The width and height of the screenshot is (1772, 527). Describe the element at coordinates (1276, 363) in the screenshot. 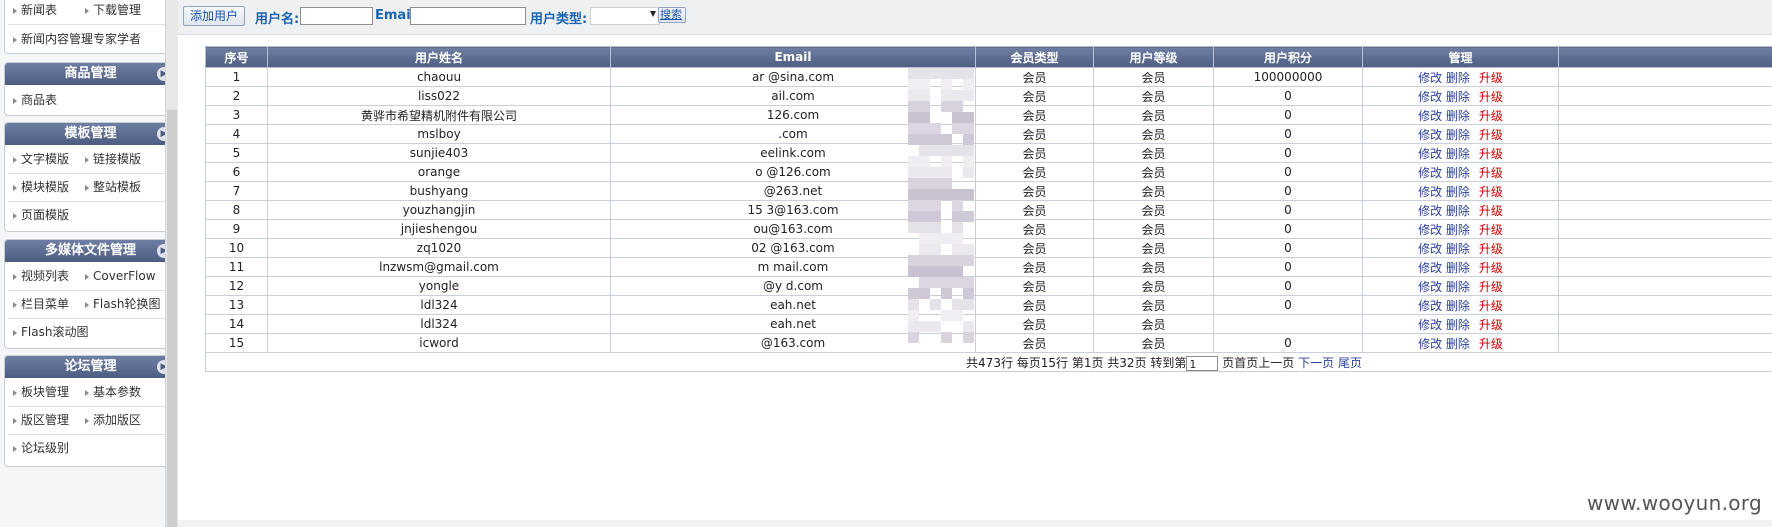

I see `pager-prev: 上一页` at that location.